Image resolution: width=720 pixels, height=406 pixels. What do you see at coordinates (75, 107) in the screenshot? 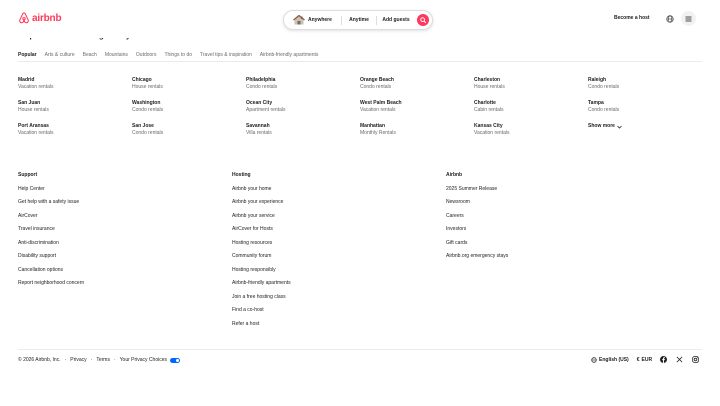
I see `destination-link: San Juan House rentals` at bounding box center [75, 107].